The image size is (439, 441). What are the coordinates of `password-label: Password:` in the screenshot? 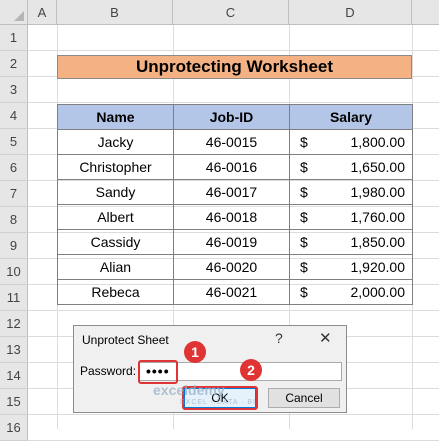 It's located at (108, 371).